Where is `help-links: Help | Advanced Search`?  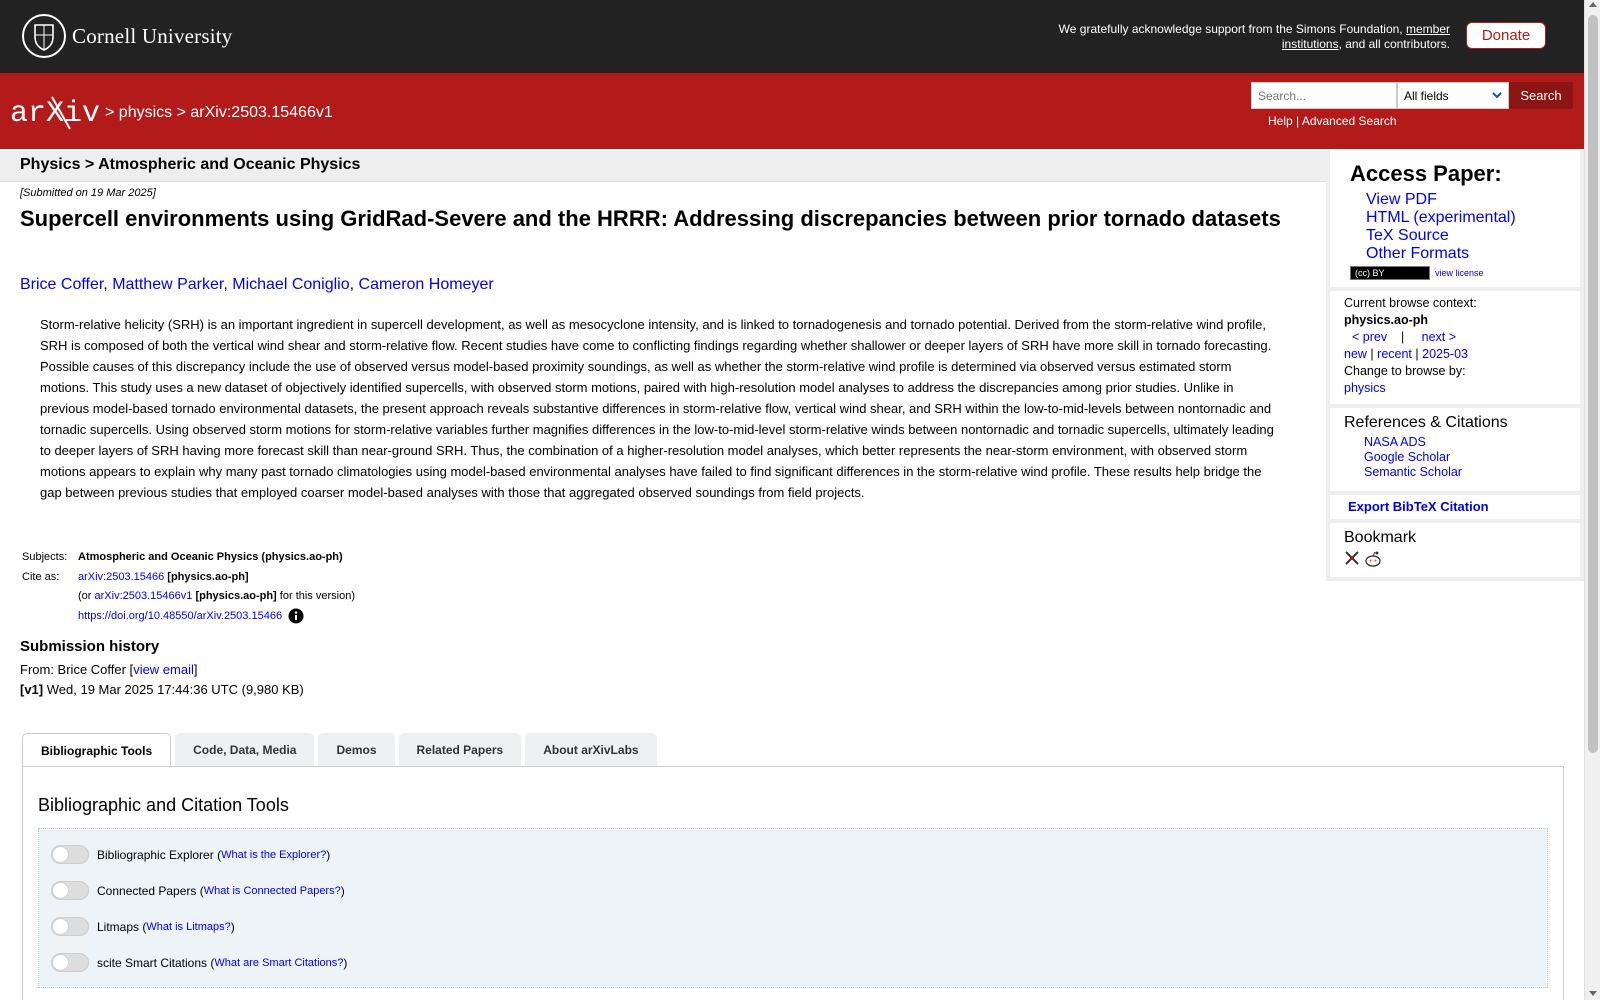 help-links: Help | Advanced Search is located at coordinates (1332, 121).